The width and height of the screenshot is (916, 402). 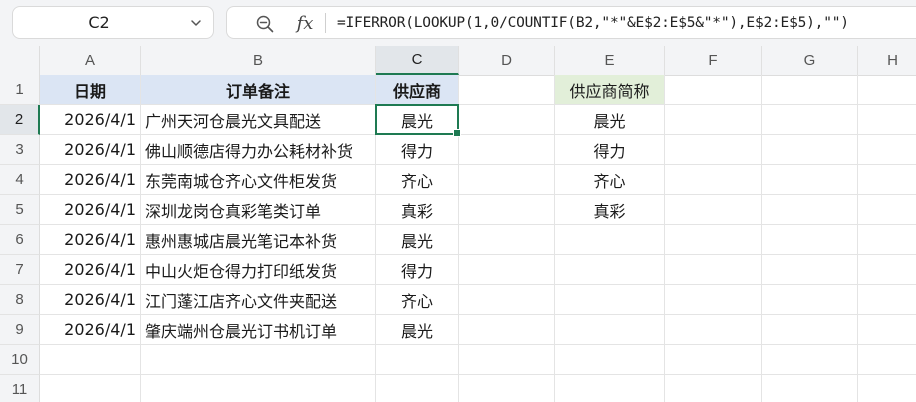 I want to click on cell-h6, so click(x=887, y=240).